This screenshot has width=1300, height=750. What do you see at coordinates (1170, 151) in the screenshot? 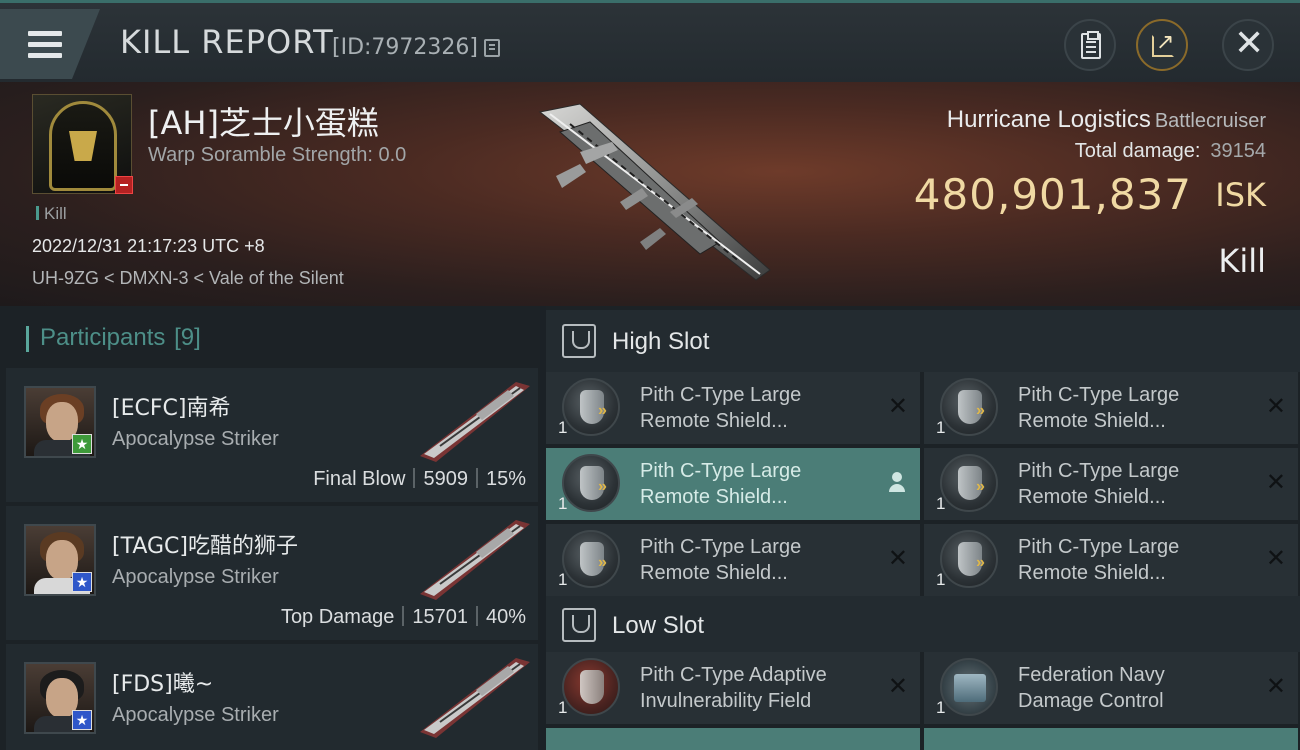
I see `total-damage: Total damage: 39154` at bounding box center [1170, 151].